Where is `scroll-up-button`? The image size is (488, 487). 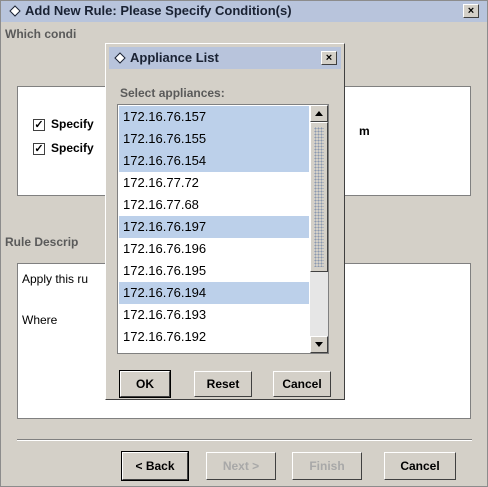 scroll-up-button is located at coordinates (319, 113).